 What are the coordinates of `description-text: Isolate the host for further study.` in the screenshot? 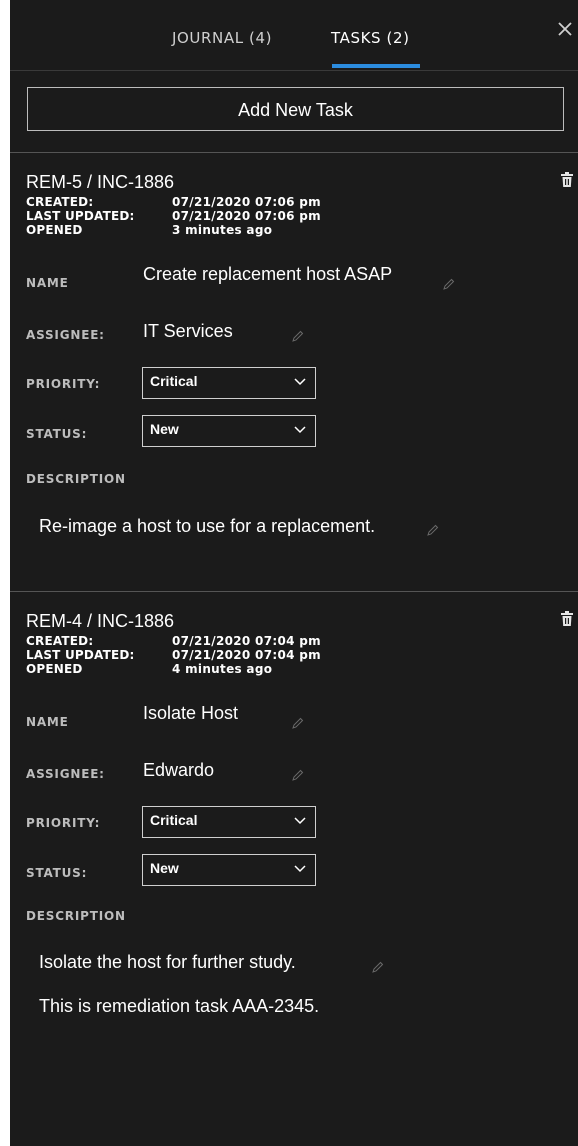 It's located at (167, 962).